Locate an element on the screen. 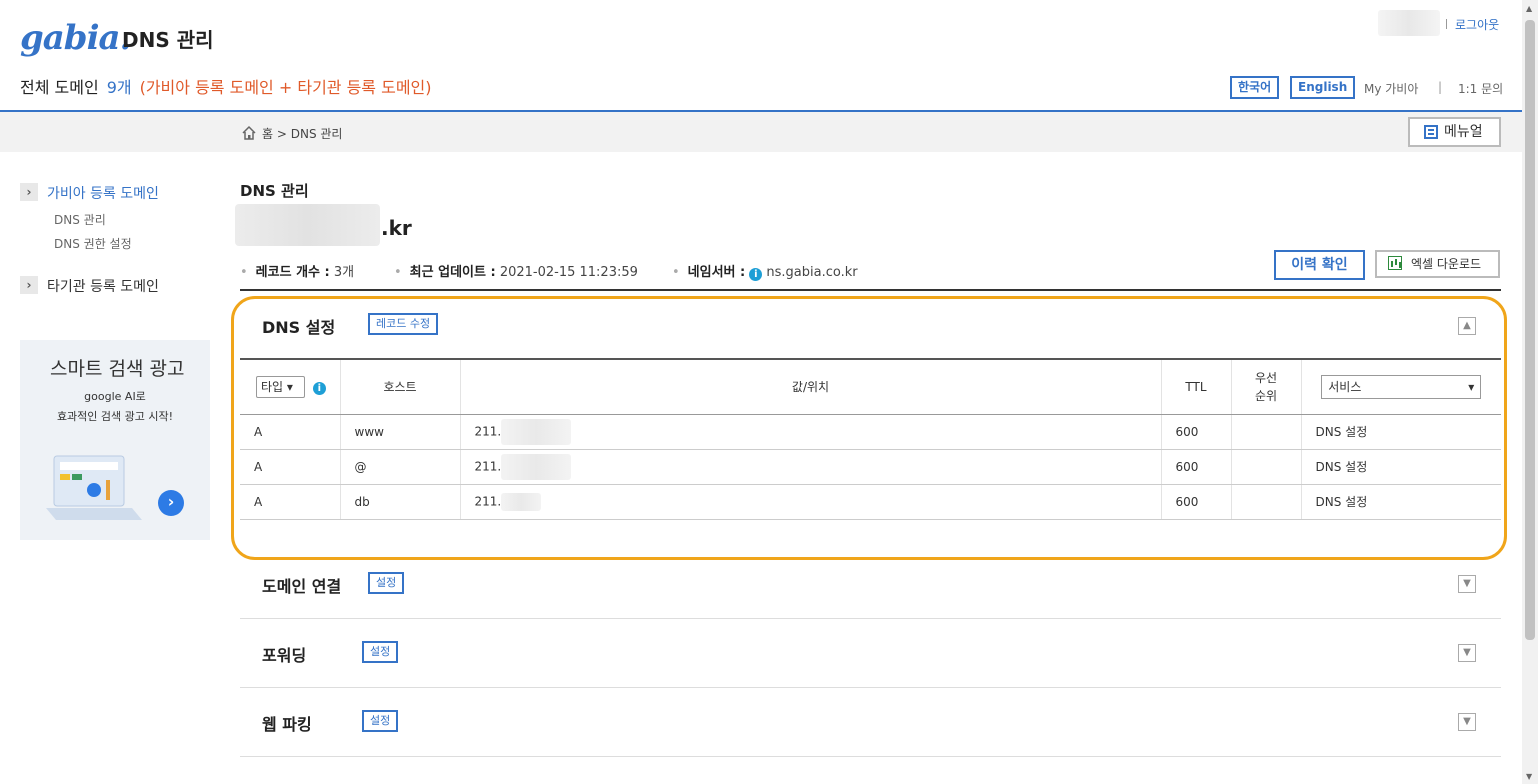  last-updated-value: 2021-02-15 11:23:59 is located at coordinates (568, 272).